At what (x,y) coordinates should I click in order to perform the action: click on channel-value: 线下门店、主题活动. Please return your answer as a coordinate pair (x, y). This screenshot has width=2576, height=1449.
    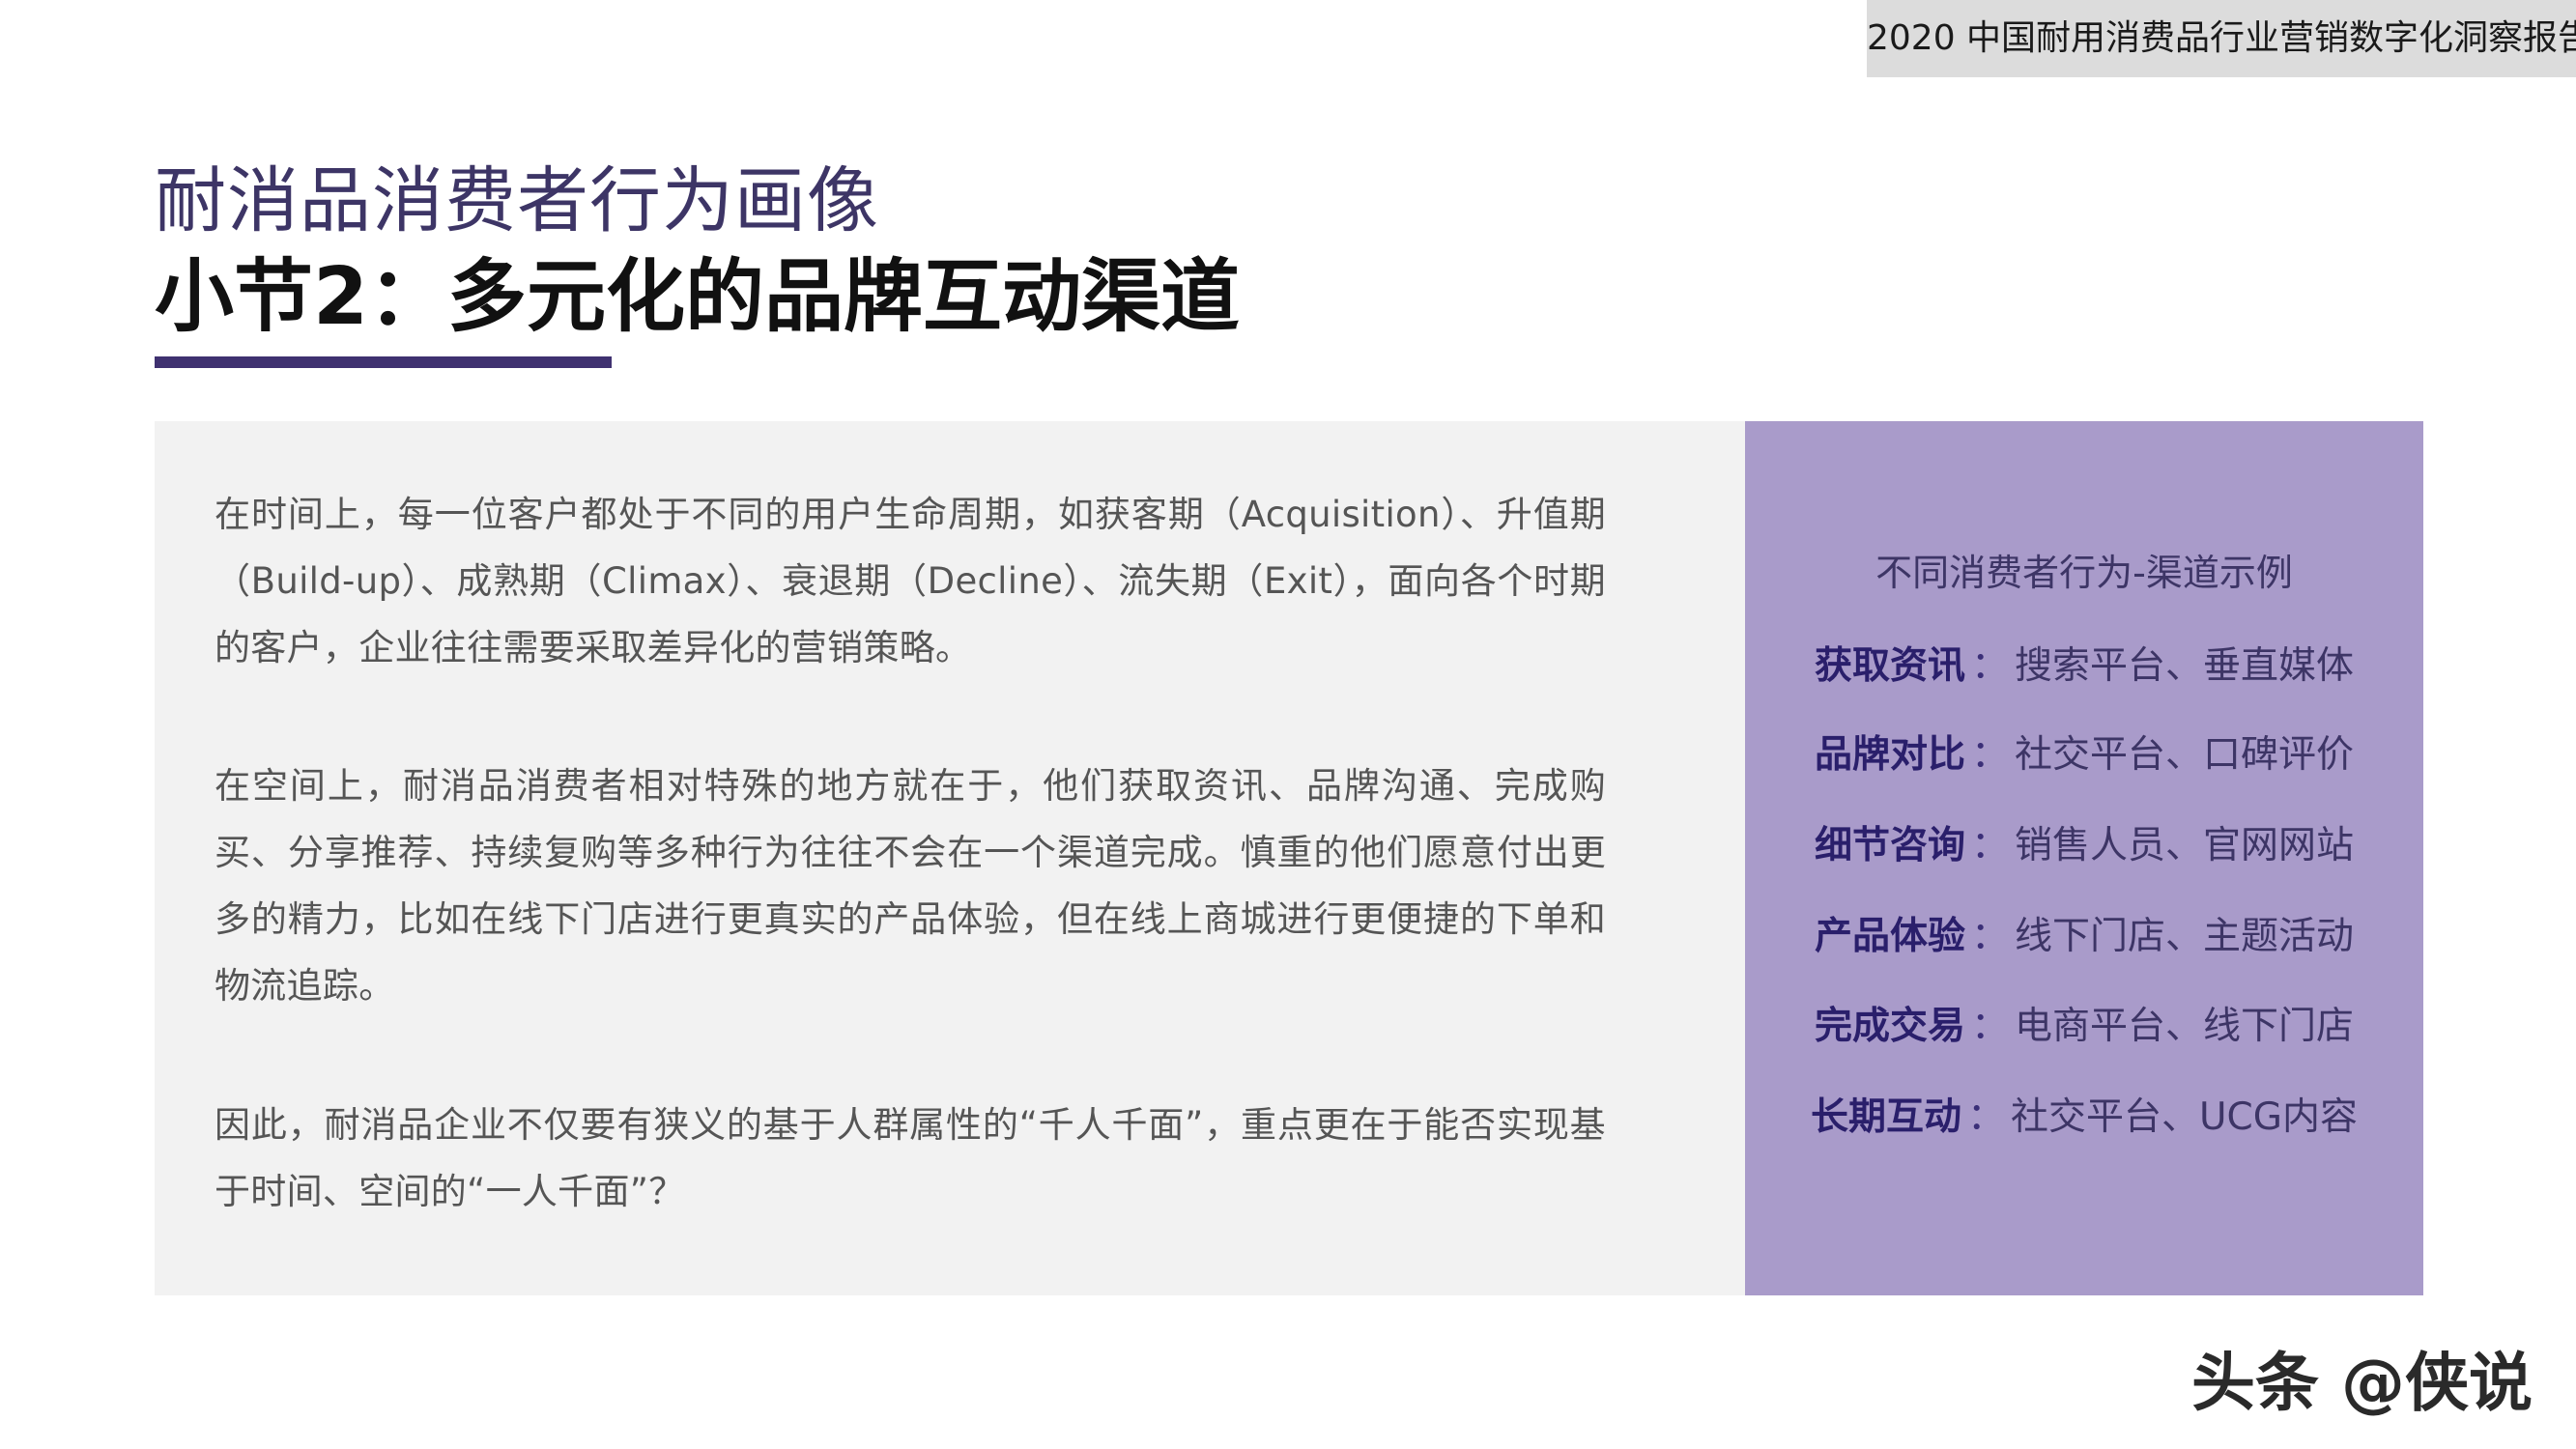
    Looking at the image, I should click on (2185, 936).